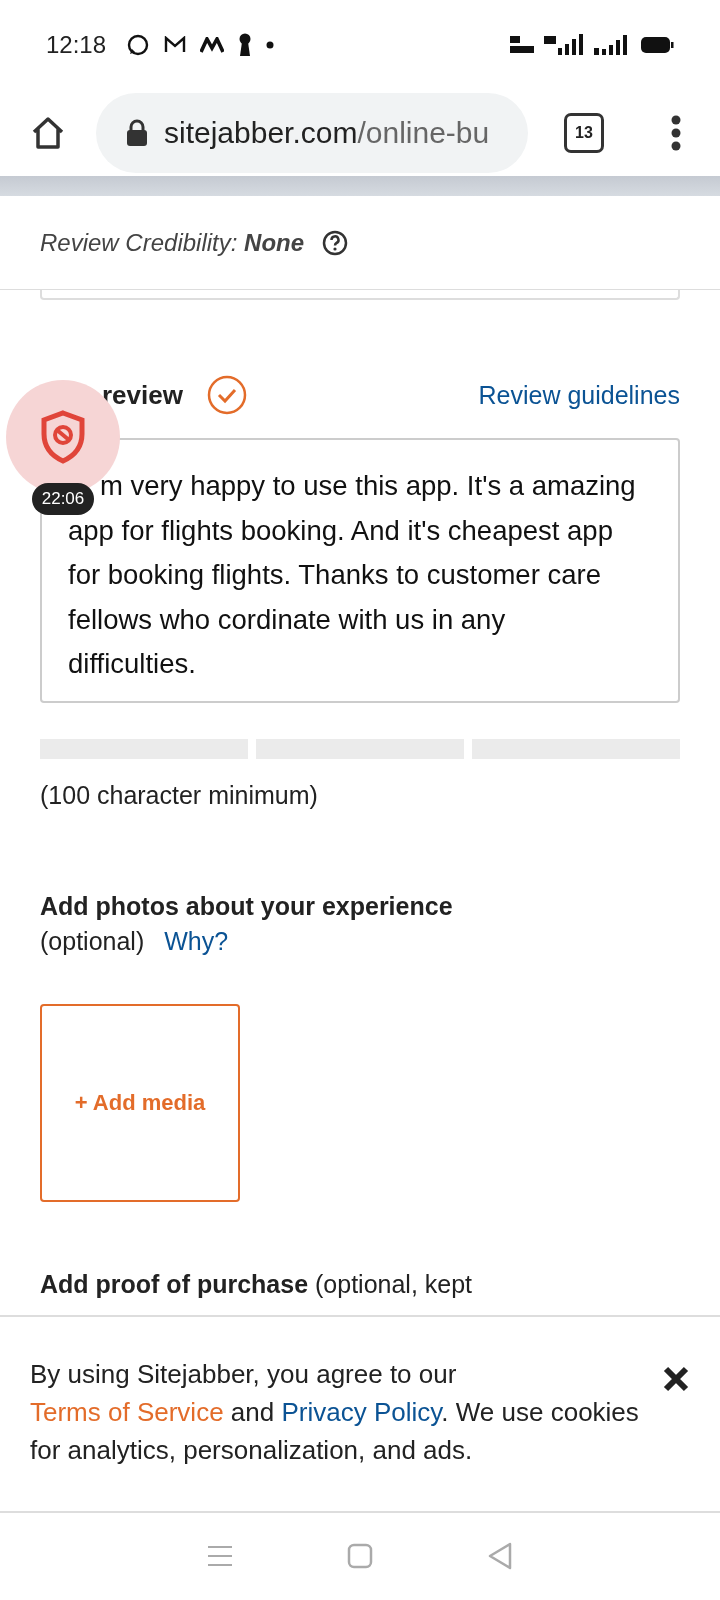  Describe the element at coordinates (92, 941) in the screenshot. I see `optional-note: (optional)` at that location.